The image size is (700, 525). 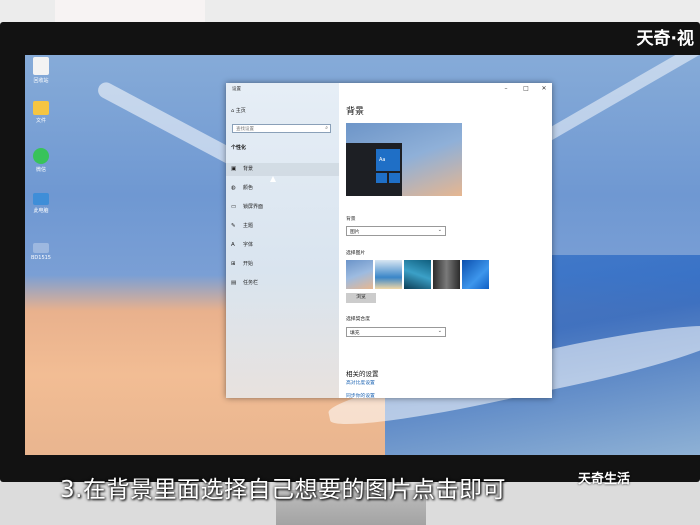 What do you see at coordinates (41, 156) in the screenshot?
I see `wechat-glyph-icon` at bounding box center [41, 156].